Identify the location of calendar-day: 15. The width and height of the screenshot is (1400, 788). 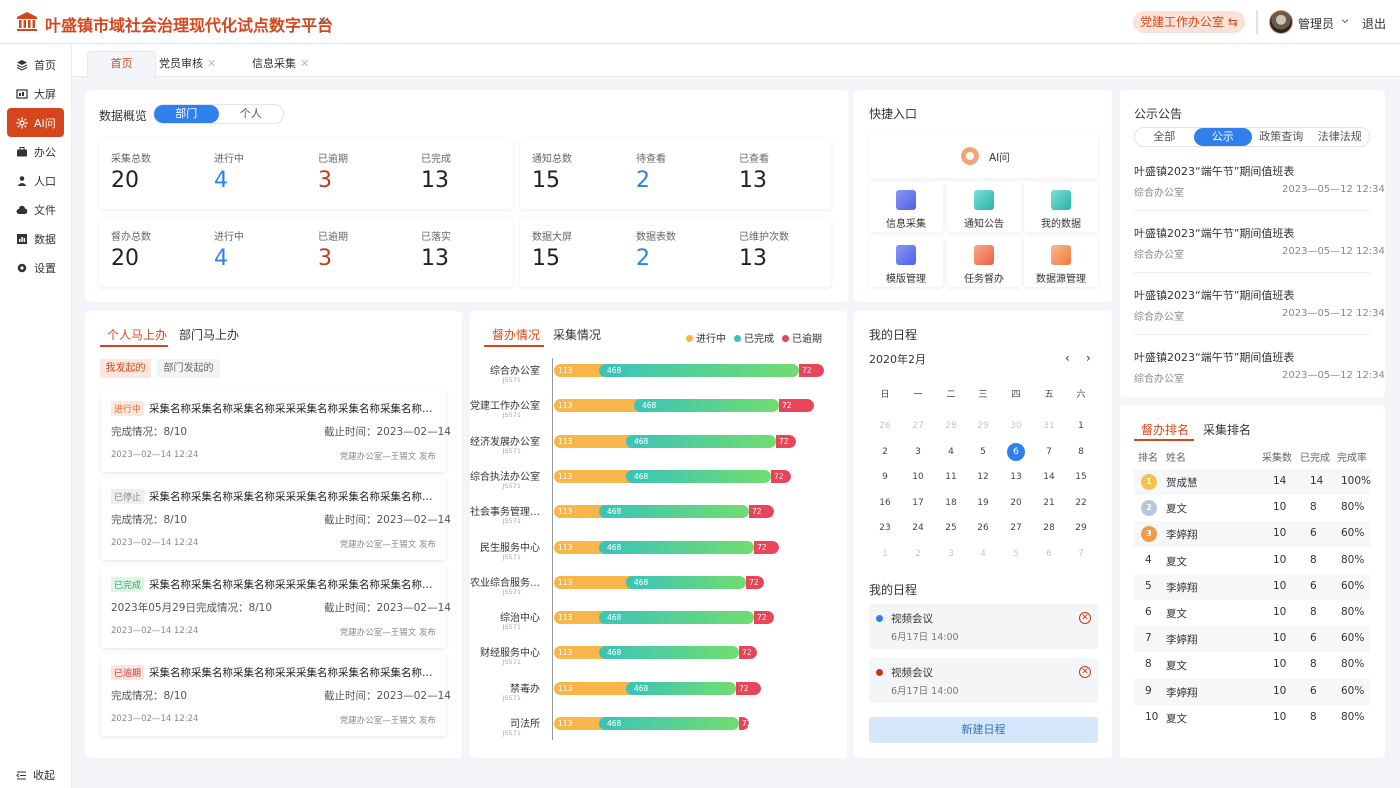
(1081, 477).